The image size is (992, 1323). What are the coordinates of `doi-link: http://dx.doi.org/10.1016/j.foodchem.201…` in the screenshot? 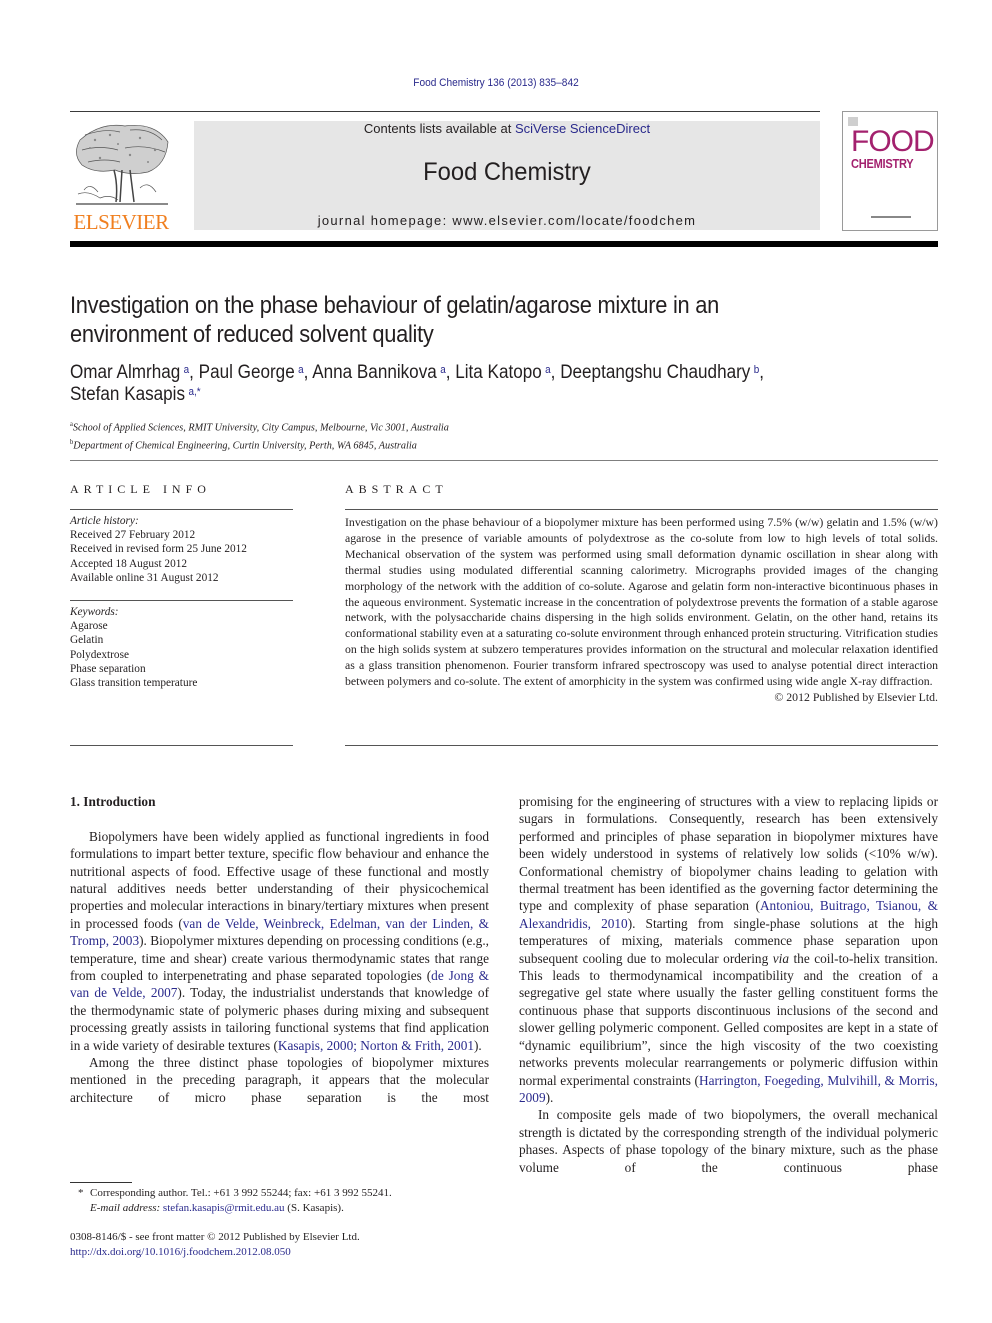 It's located at (180, 1252).